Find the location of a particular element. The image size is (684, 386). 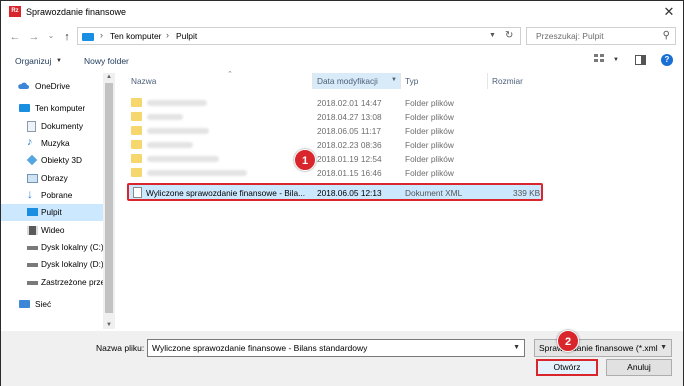

filetype-select: Sprawozdanie finansowe (*.xml ▼ is located at coordinates (603, 348).